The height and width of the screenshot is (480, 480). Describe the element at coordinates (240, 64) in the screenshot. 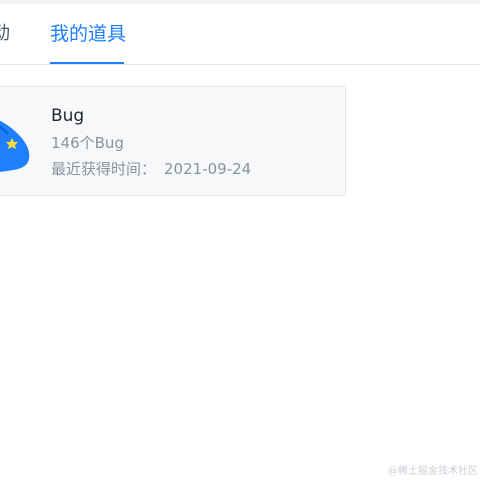

I see `tabs-divider` at that location.